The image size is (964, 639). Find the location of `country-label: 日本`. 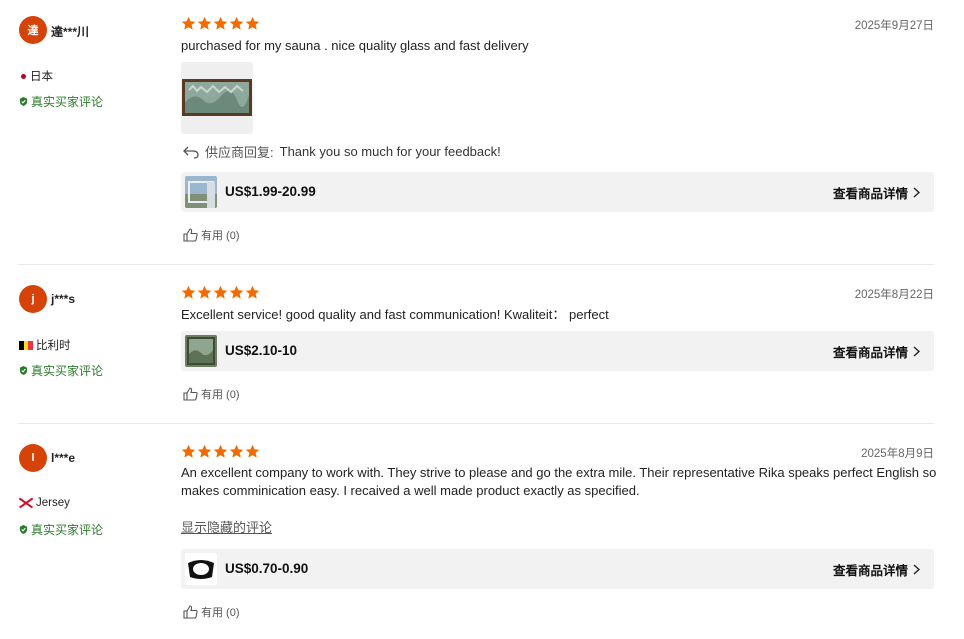

country-label: 日本 is located at coordinates (41, 77).